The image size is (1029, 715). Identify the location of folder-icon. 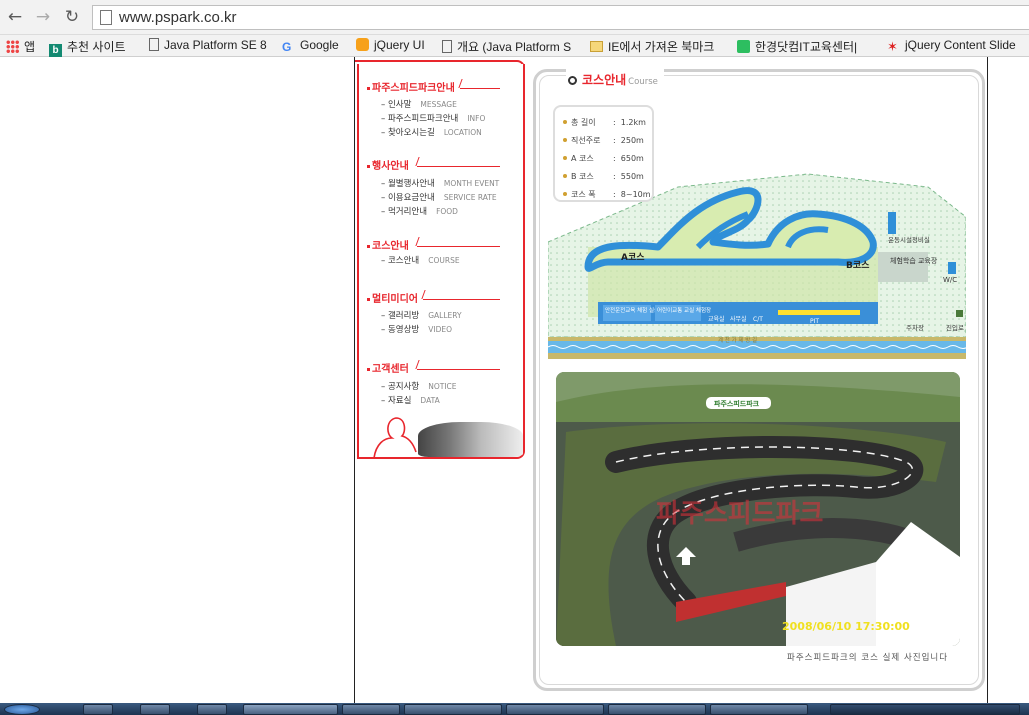
(596, 46).